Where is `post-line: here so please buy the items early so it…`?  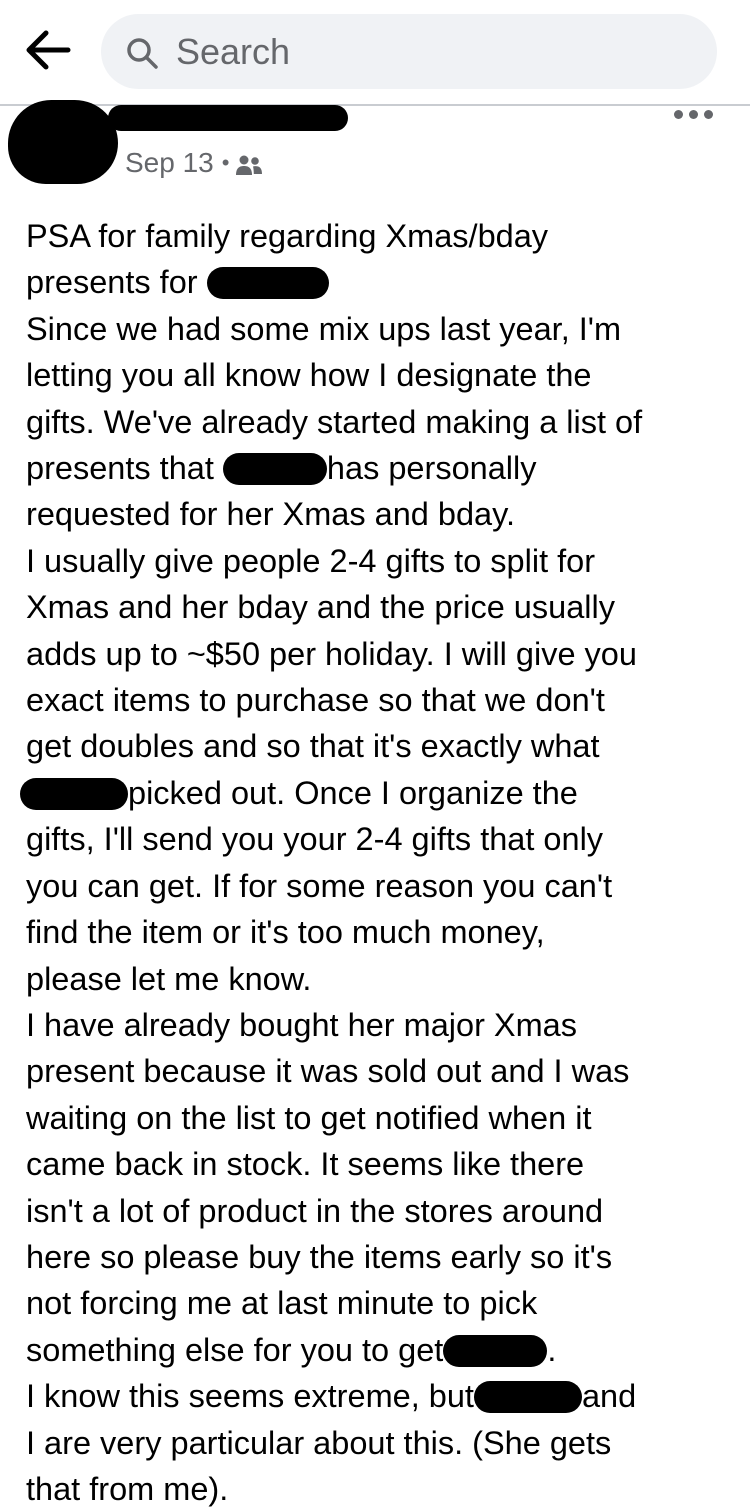
post-line: here so please buy the items early so it… is located at coordinates (319, 1256).